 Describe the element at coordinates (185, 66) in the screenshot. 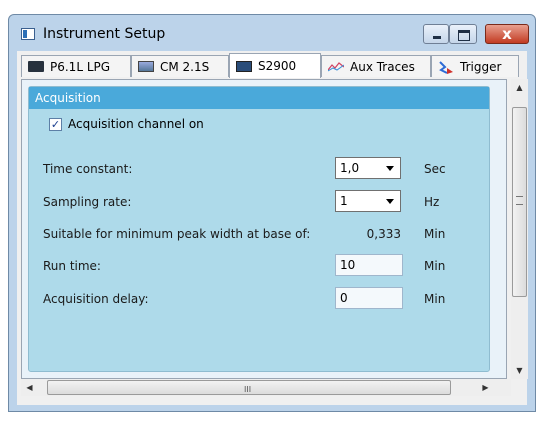

I see `tab-label: CM 2.1S` at that location.